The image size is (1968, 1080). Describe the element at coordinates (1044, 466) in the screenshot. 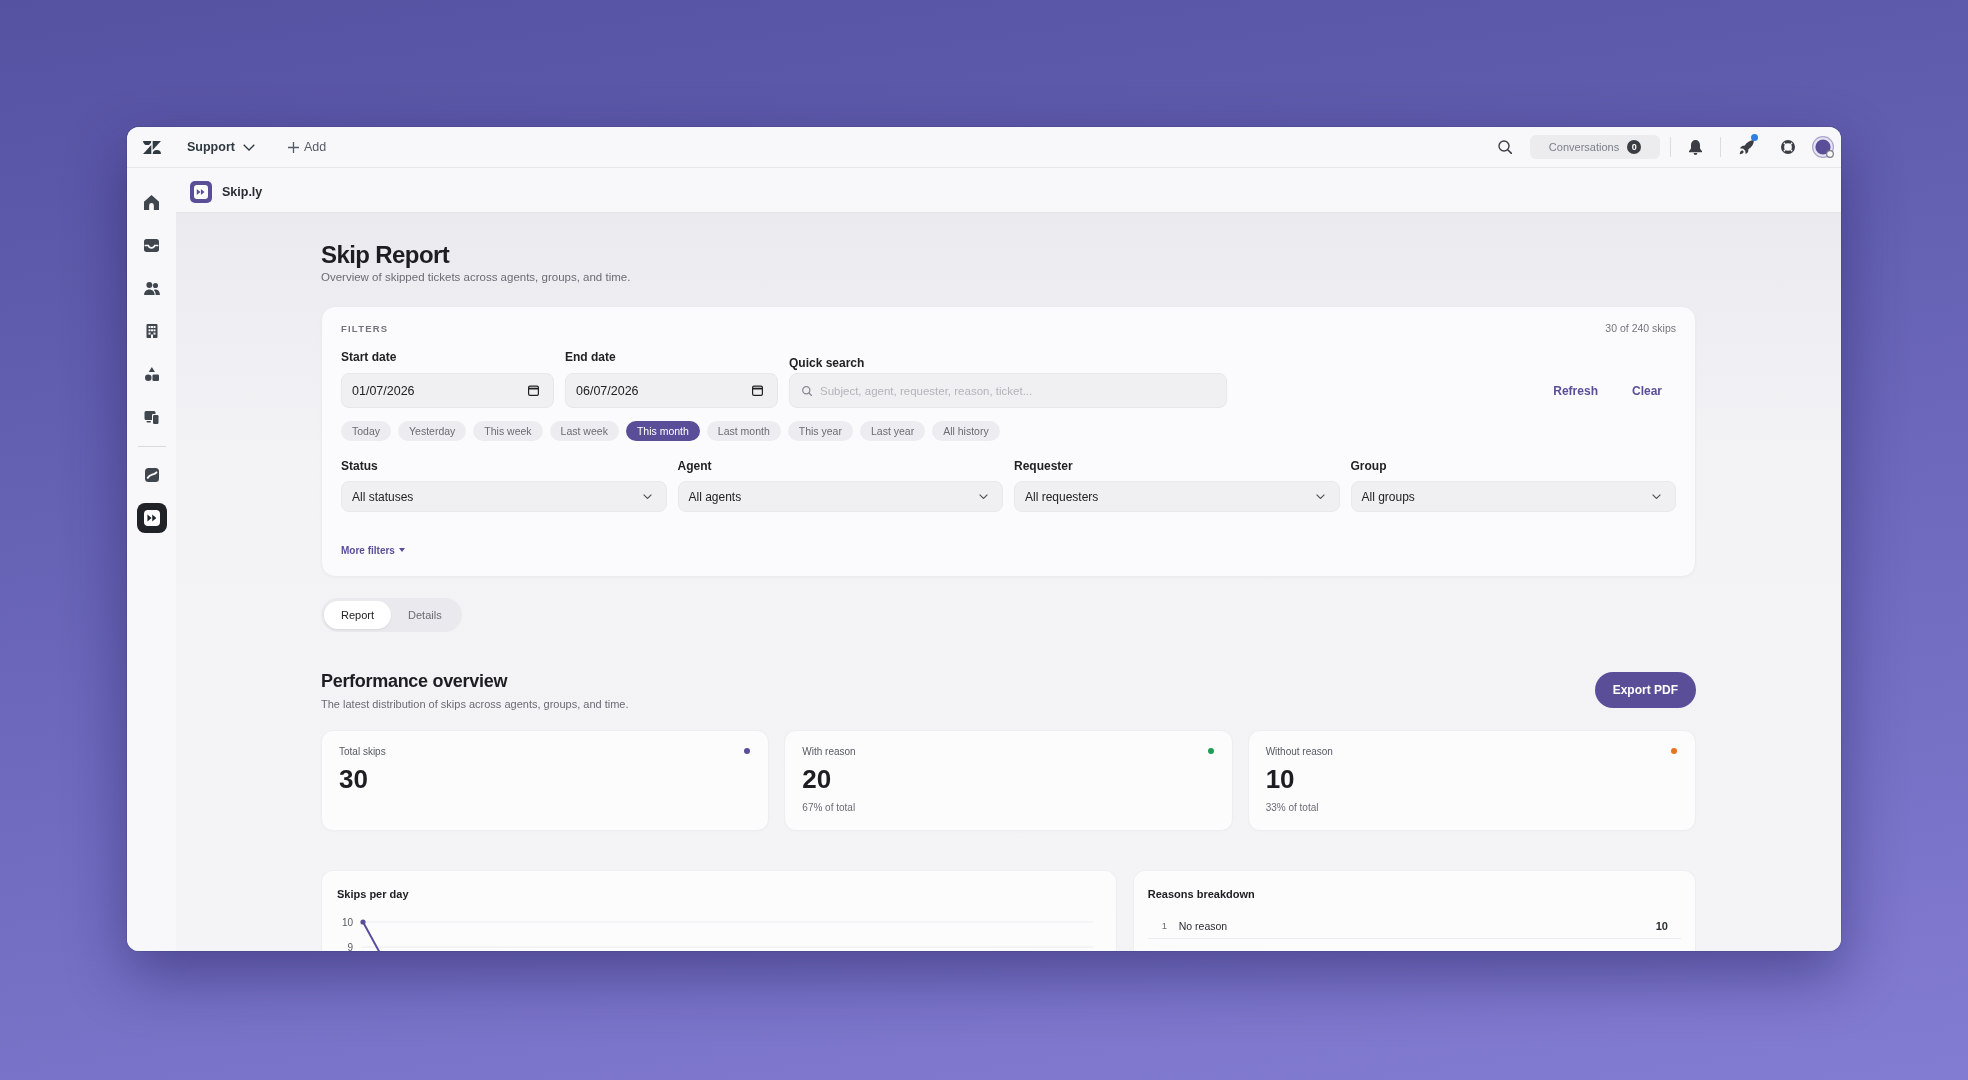

I see `field-label: Requester` at that location.